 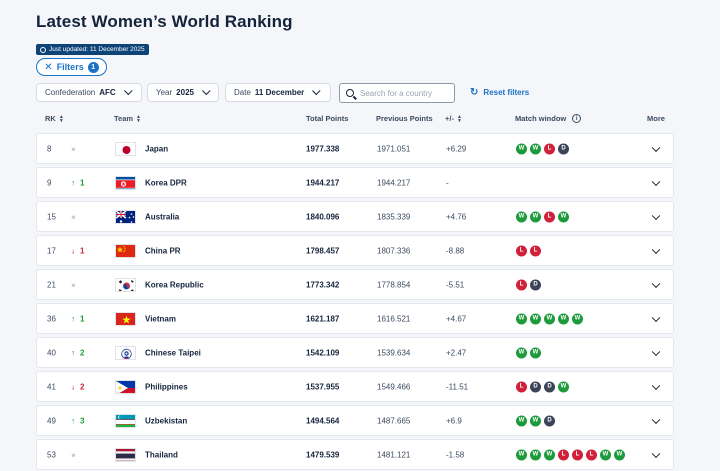 I want to click on rank-move-value: 1, so click(x=82, y=182).